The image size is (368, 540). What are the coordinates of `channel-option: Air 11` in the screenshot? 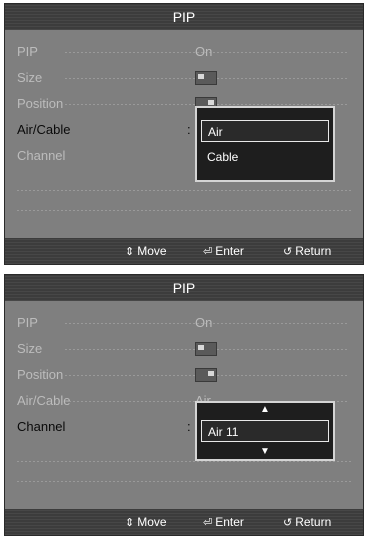 It's located at (265, 431).